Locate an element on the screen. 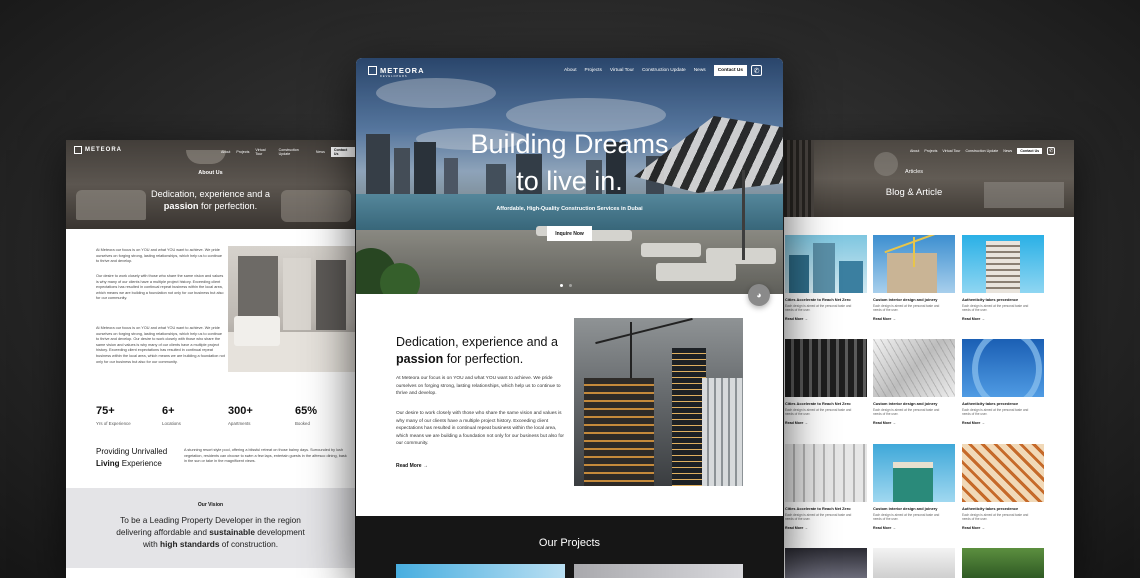 Image resolution: width=1140 pixels, height=578 pixels. logo-mark-icon is located at coordinates (372, 70).